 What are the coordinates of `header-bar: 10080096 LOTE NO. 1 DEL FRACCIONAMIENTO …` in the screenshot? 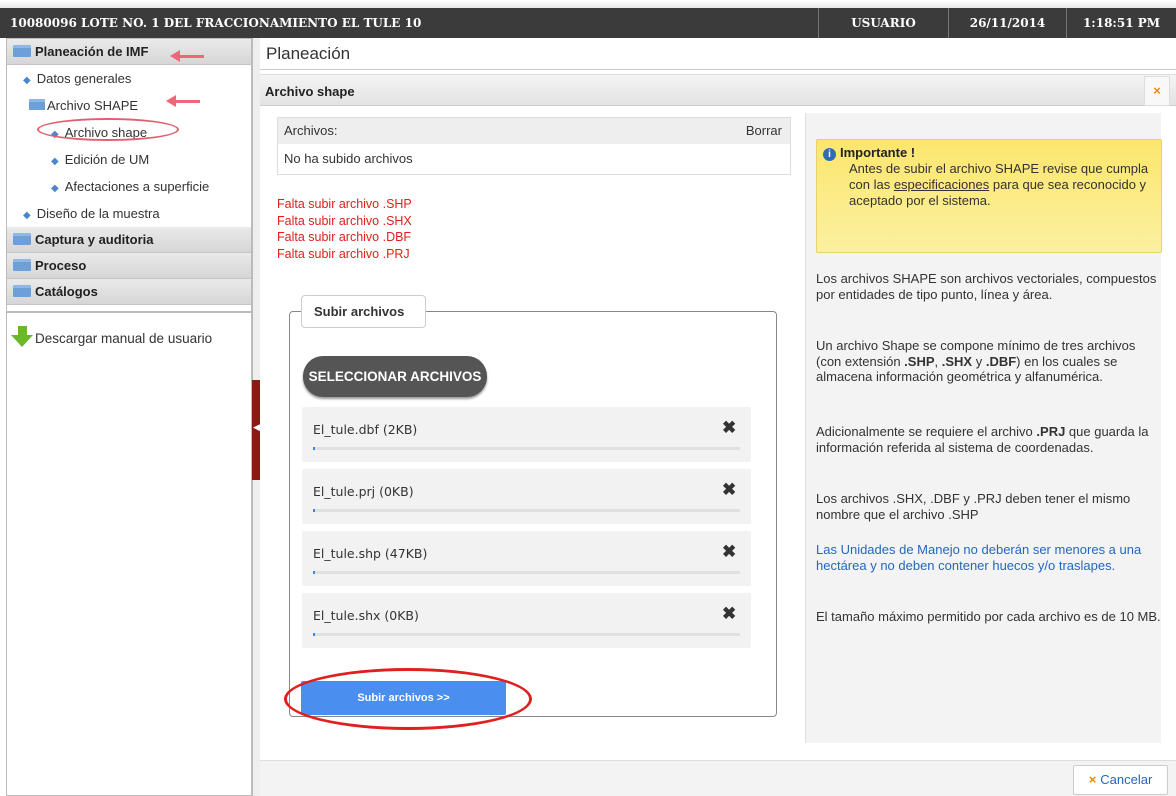 It's located at (588, 23).